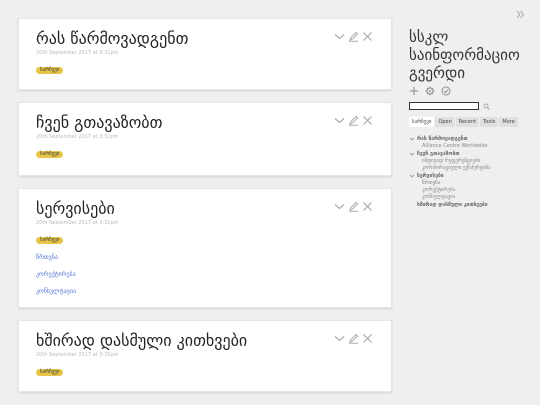  Describe the element at coordinates (486, 106) in the screenshot. I see `search-icon` at that location.